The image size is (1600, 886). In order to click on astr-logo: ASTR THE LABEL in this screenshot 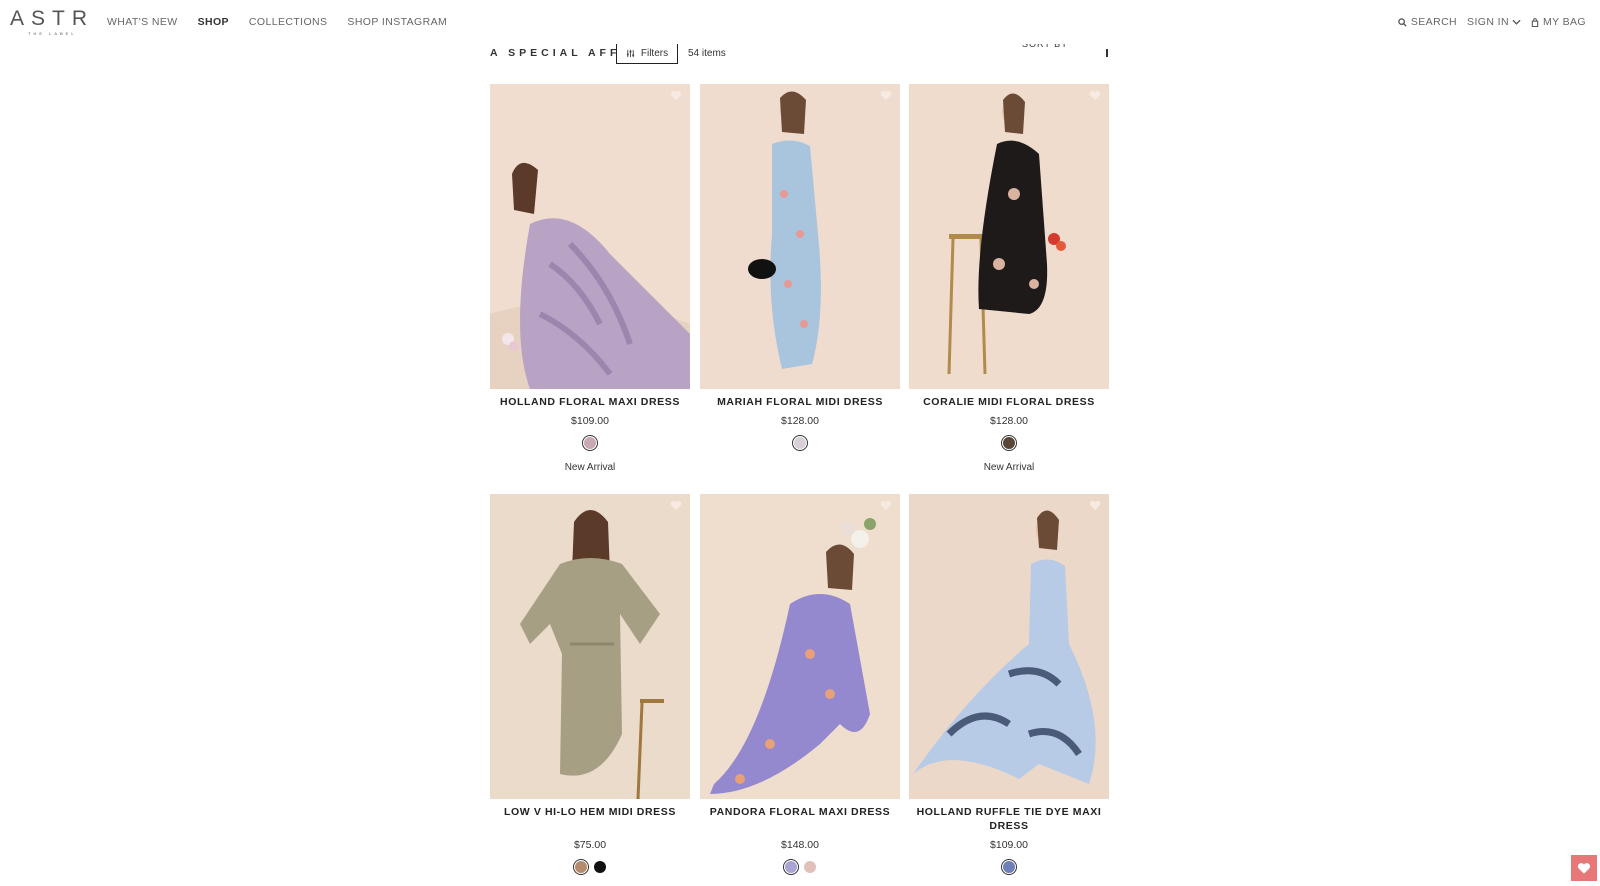, I will do `click(50, 23)`.